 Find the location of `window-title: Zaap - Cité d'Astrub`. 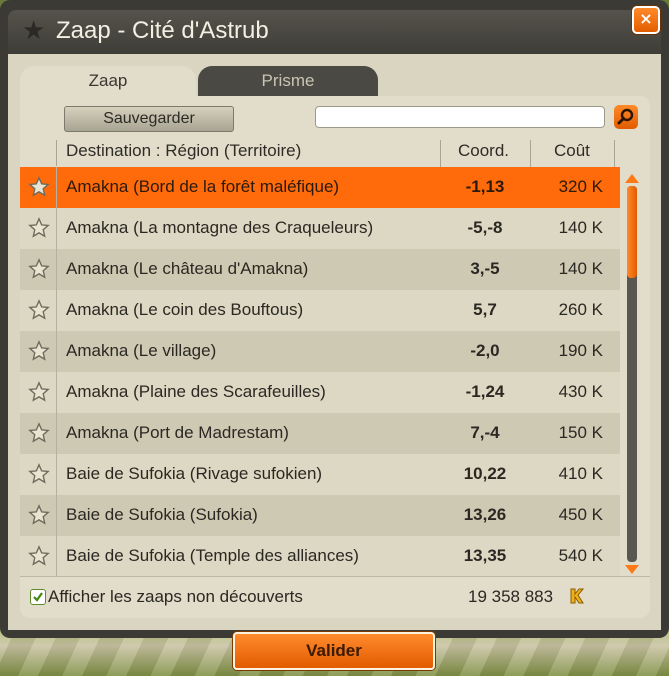

window-title: Zaap - Cité d'Astrub is located at coordinates (162, 30).